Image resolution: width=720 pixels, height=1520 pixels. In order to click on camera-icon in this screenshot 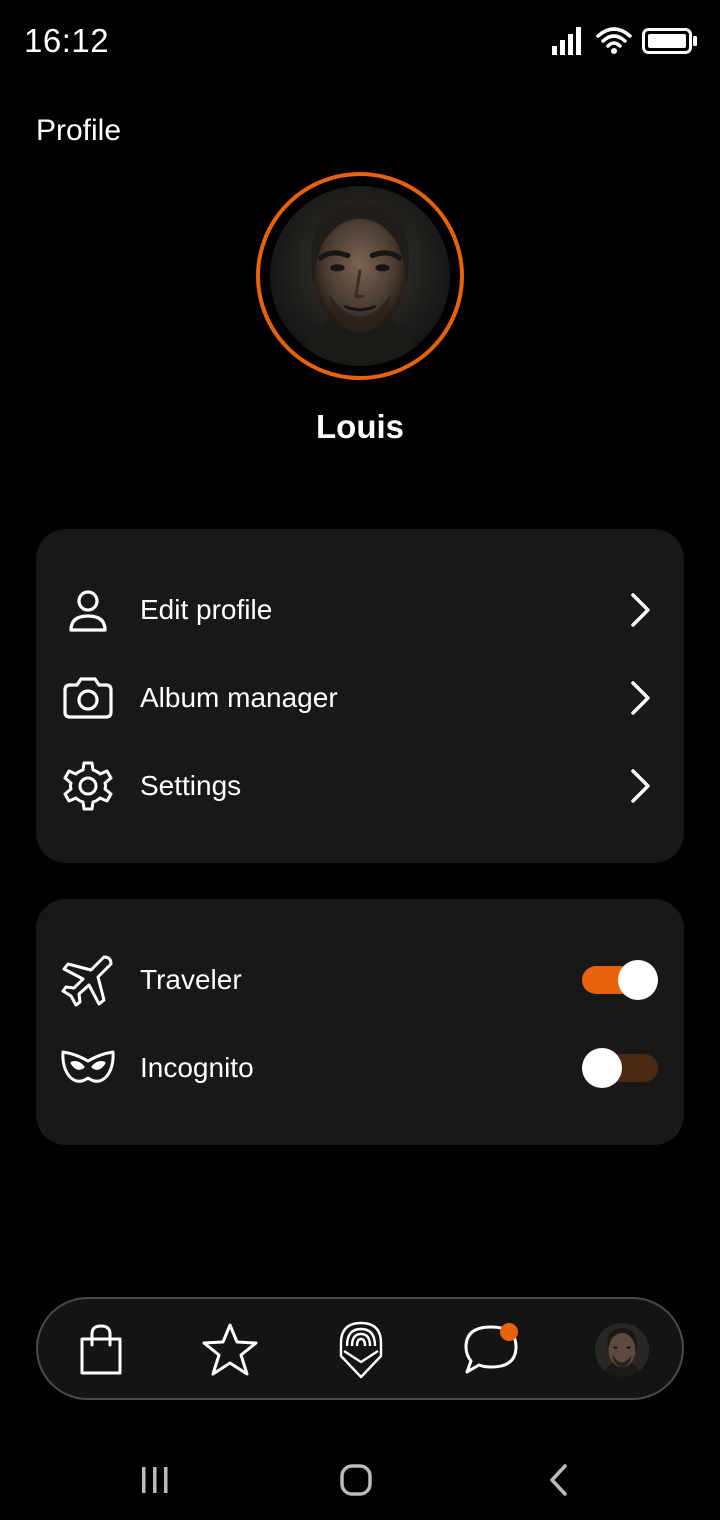, I will do `click(88, 698)`.